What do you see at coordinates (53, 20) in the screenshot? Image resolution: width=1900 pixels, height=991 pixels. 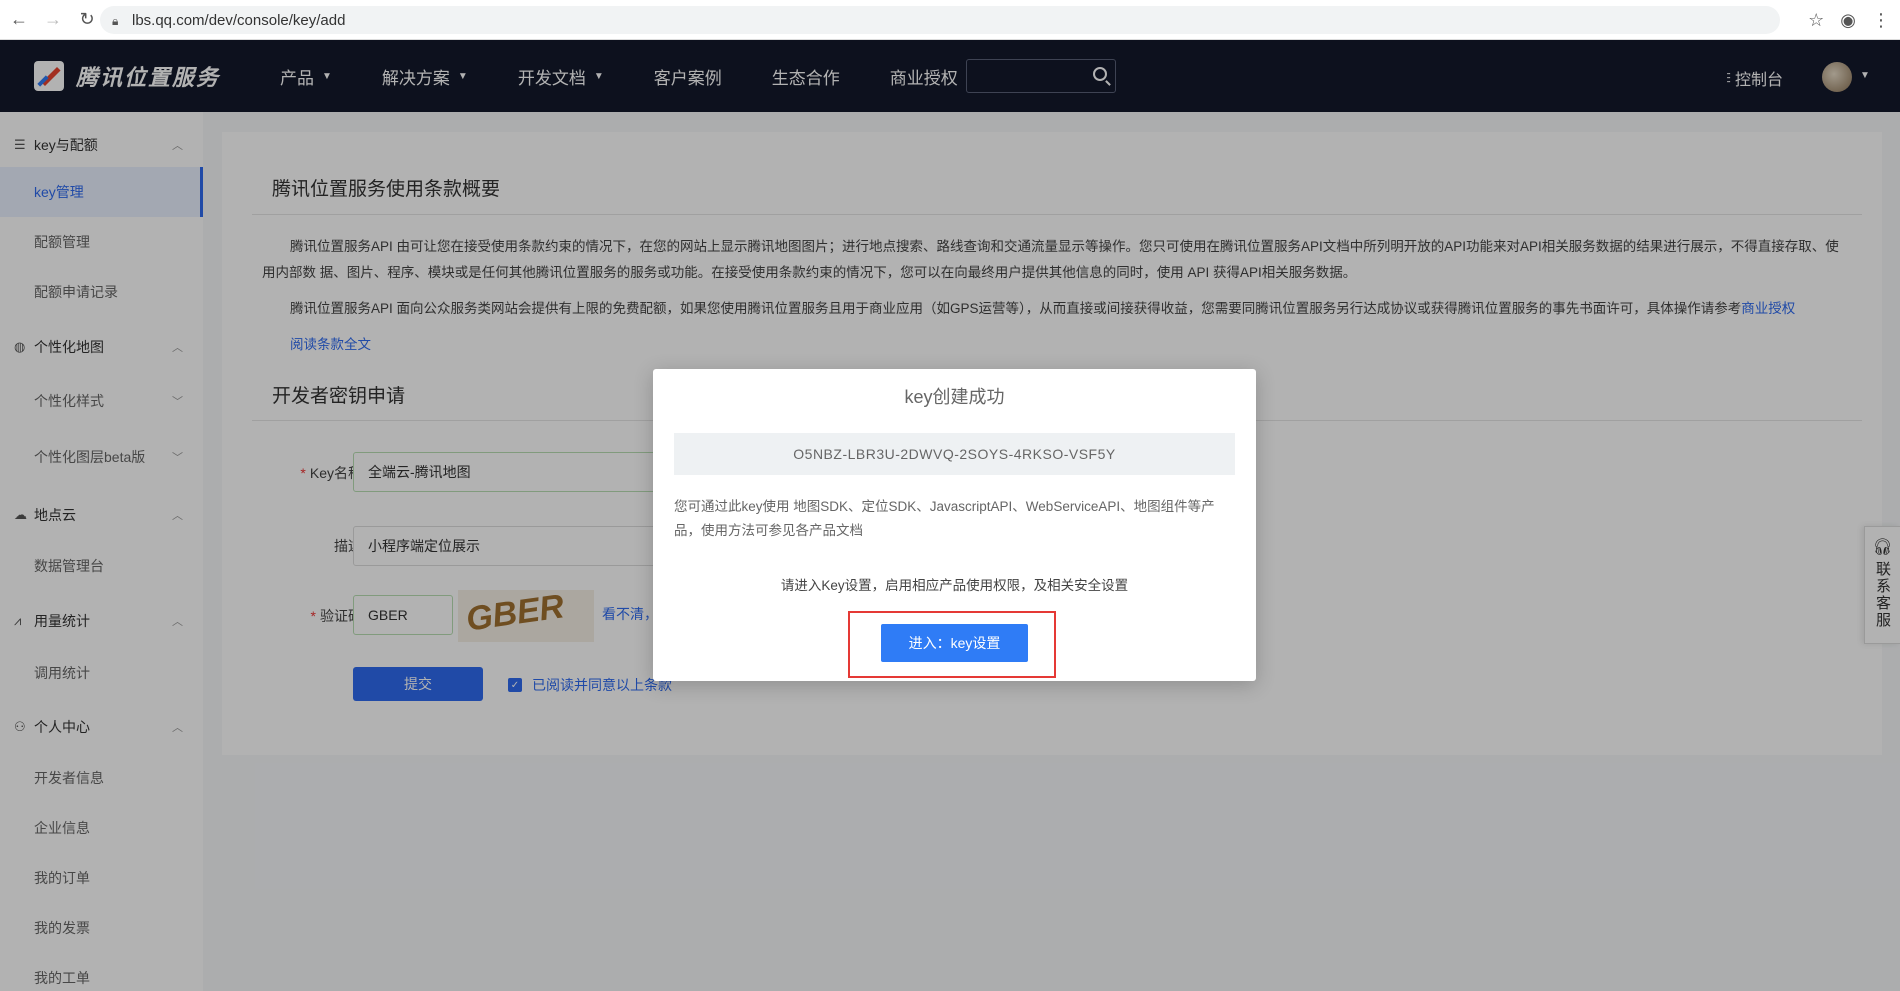 I see `forward-arrow-icon: →` at bounding box center [53, 20].